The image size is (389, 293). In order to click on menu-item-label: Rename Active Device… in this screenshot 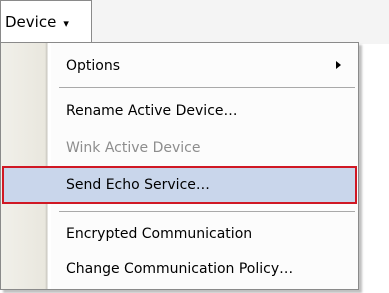, I will do `click(152, 110)`.